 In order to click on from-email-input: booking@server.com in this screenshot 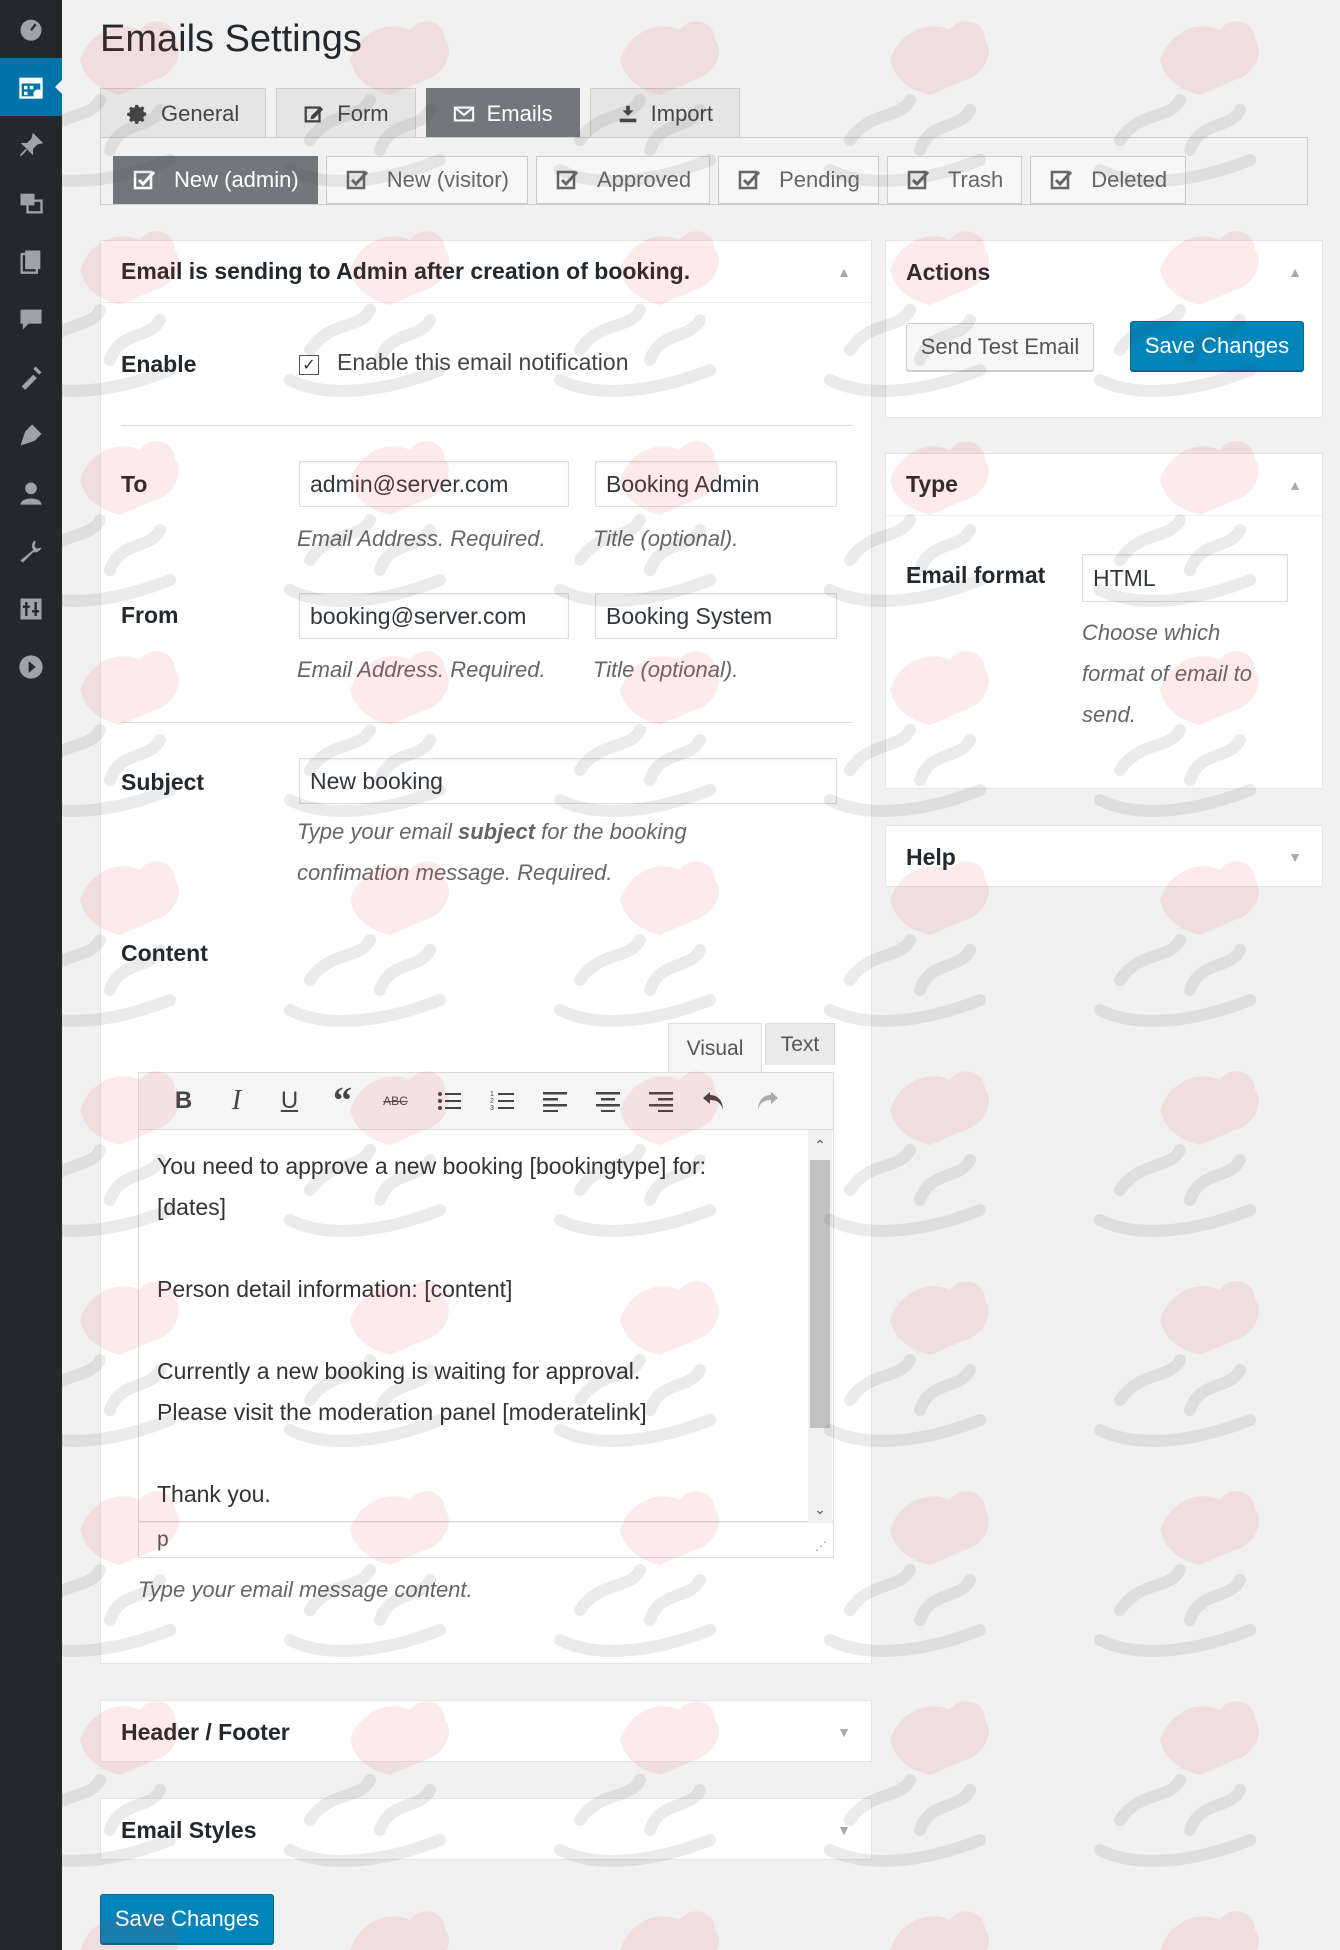, I will do `click(434, 616)`.